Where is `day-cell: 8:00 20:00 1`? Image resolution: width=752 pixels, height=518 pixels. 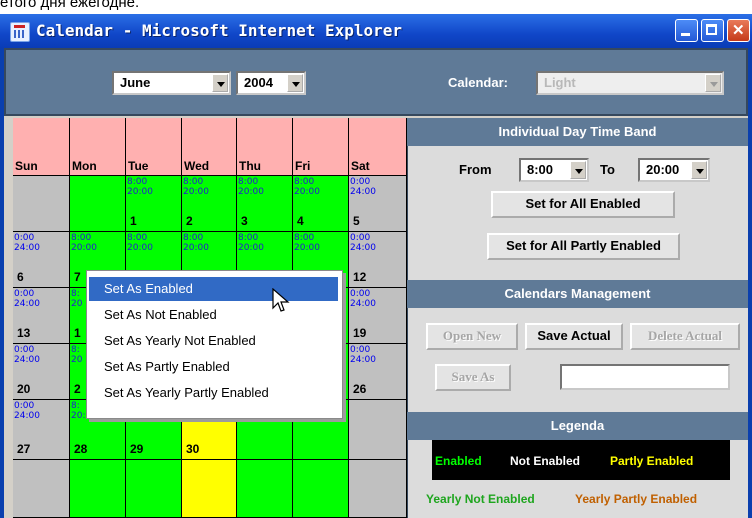
day-cell: 8:00 20:00 1 is located at coordinates (154, 204).